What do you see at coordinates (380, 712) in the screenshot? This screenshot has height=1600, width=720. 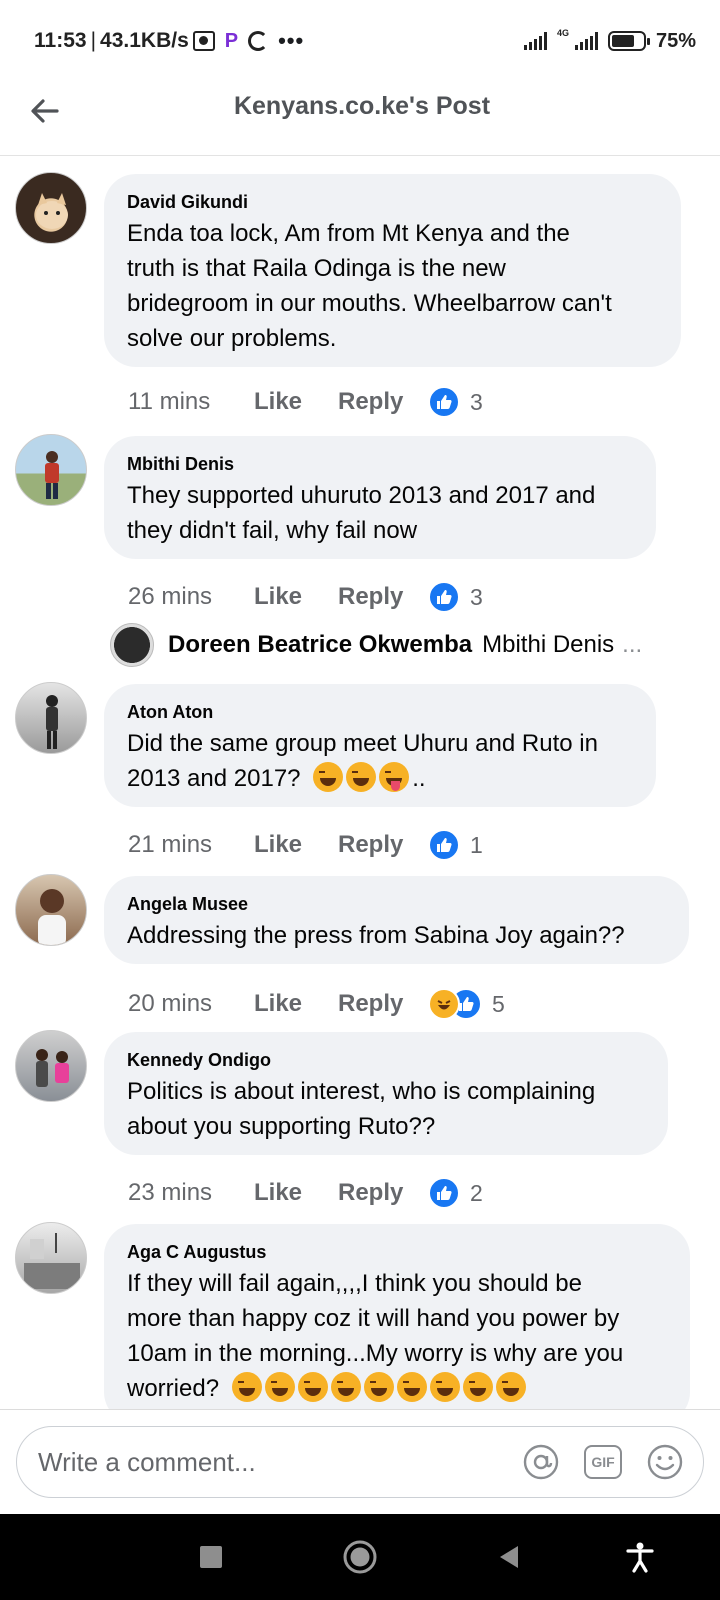 I see `commenter-name: Aton Aton` at bounding box center [380, 712].